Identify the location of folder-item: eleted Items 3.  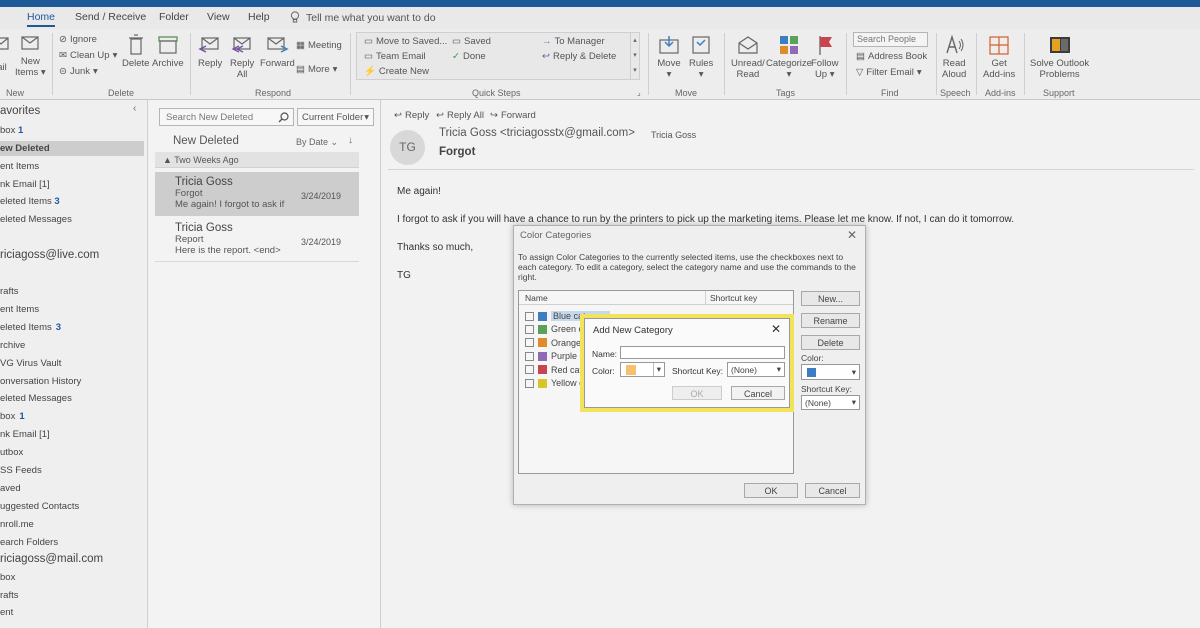
(30, 327).